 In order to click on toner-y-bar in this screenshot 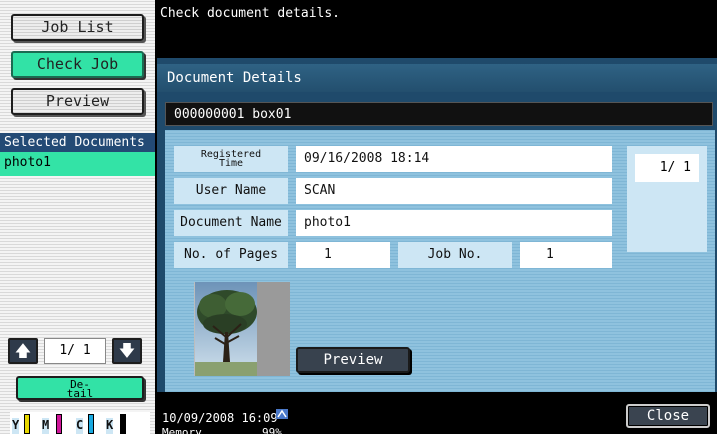, I will do `click(27, 424)`.